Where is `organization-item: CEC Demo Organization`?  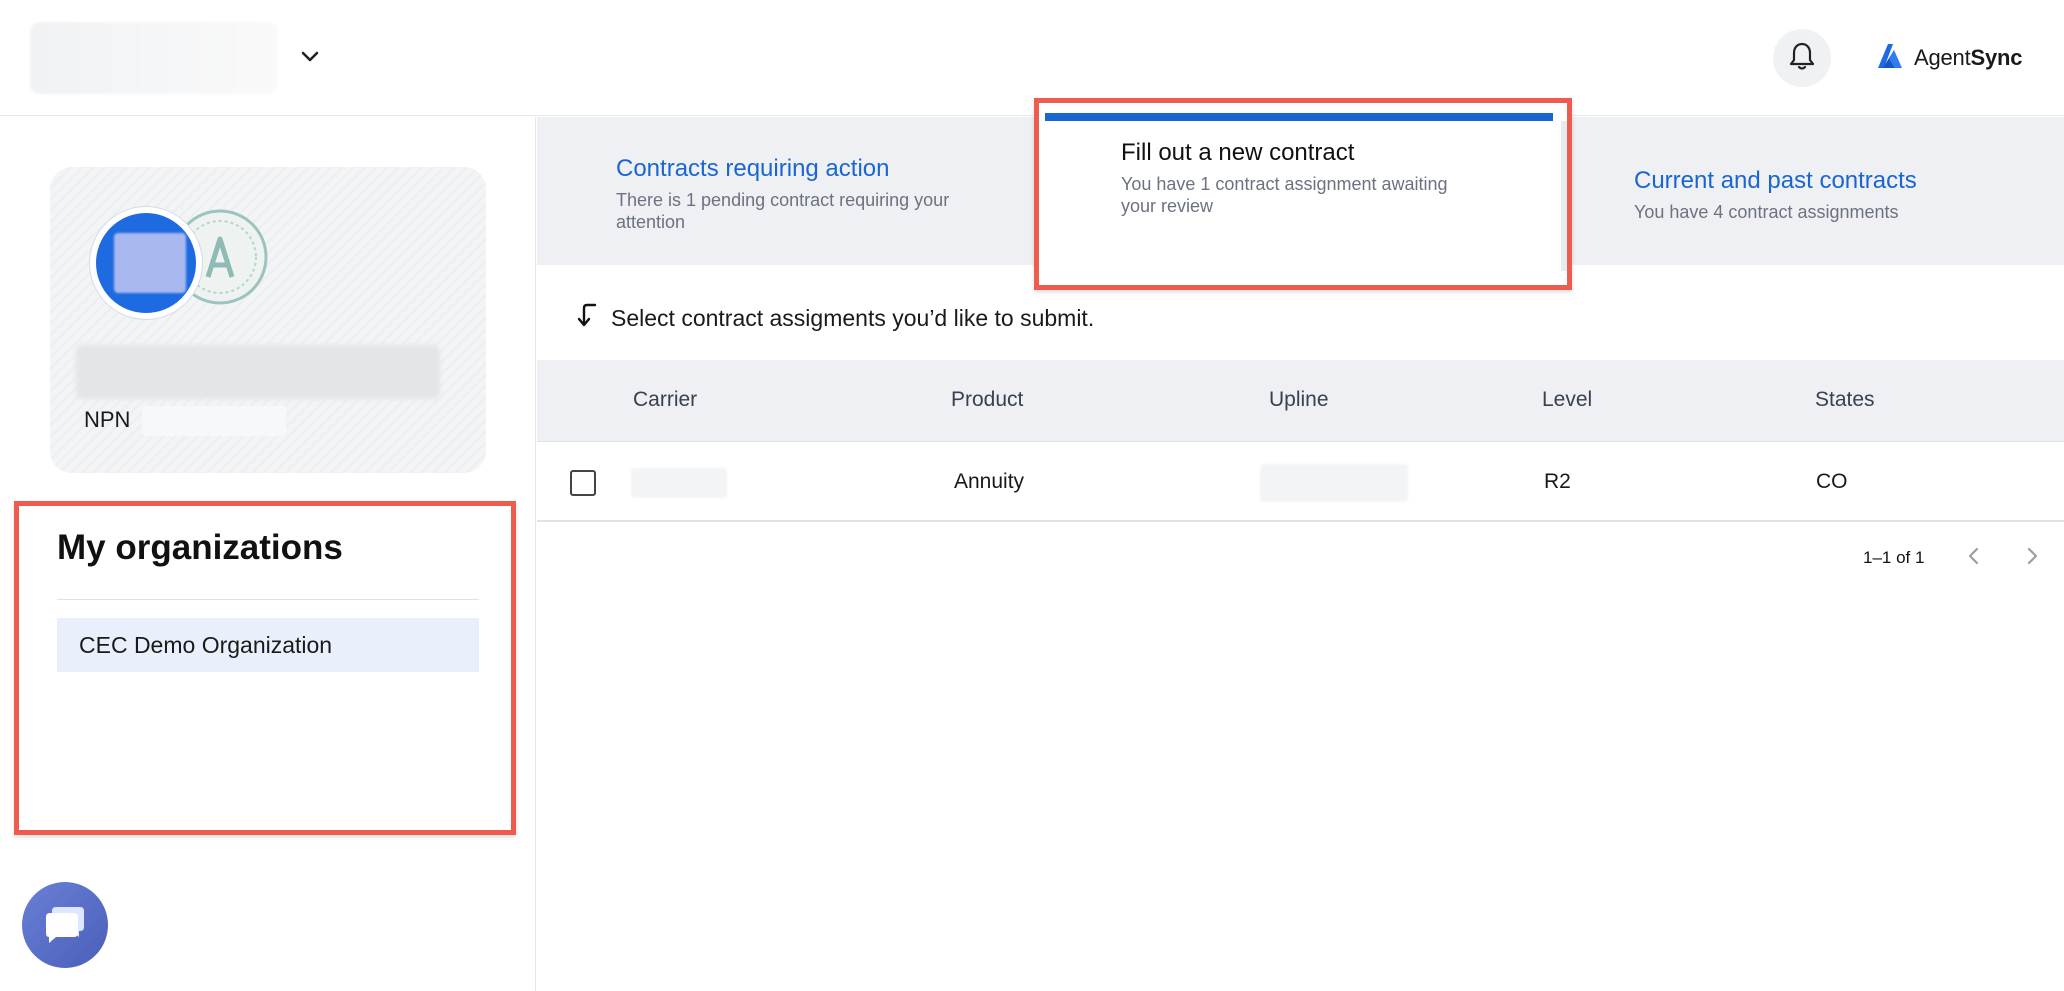
organization-item: CEC Demo Organization is located at coordinates (268, 645).